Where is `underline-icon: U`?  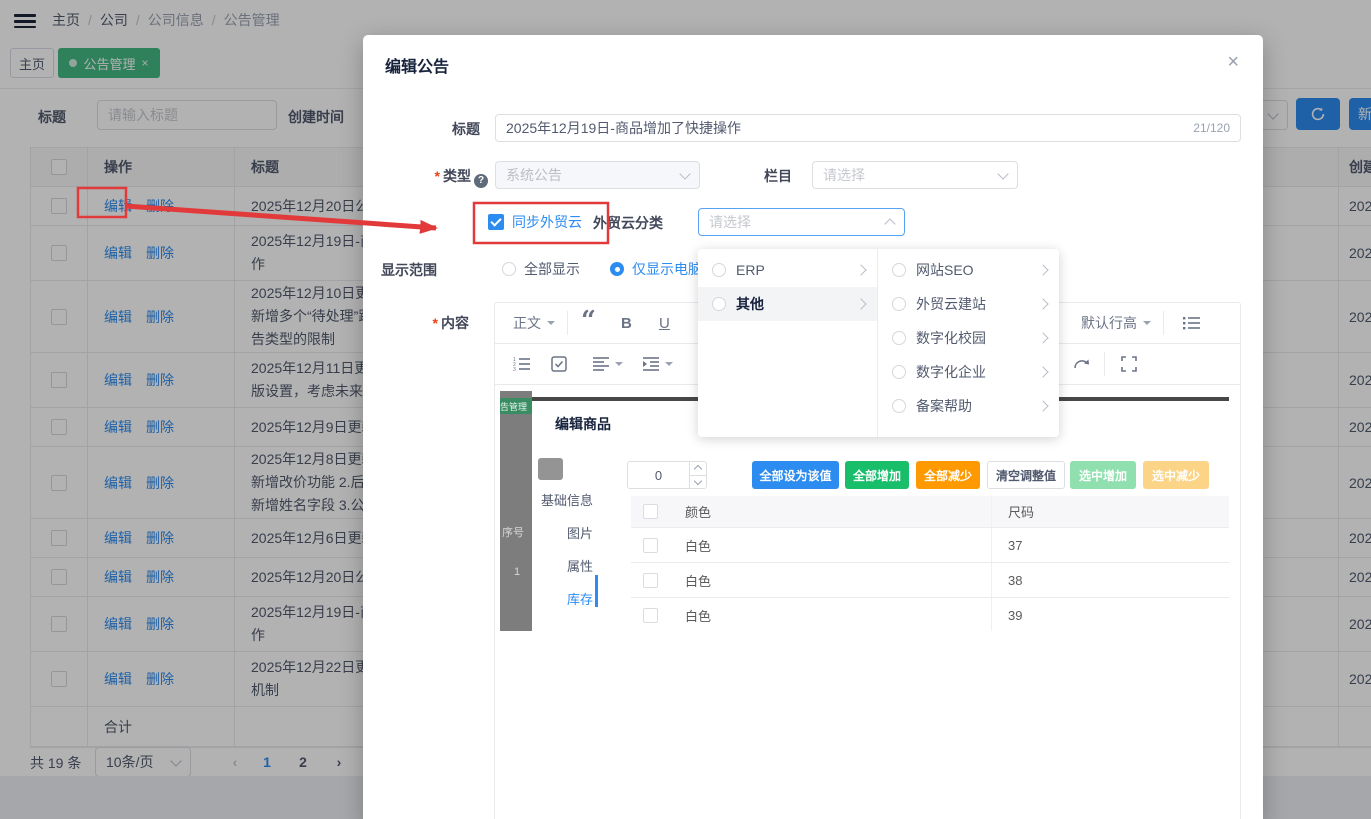 underline-icon: U is located at coordinates (664, 323).